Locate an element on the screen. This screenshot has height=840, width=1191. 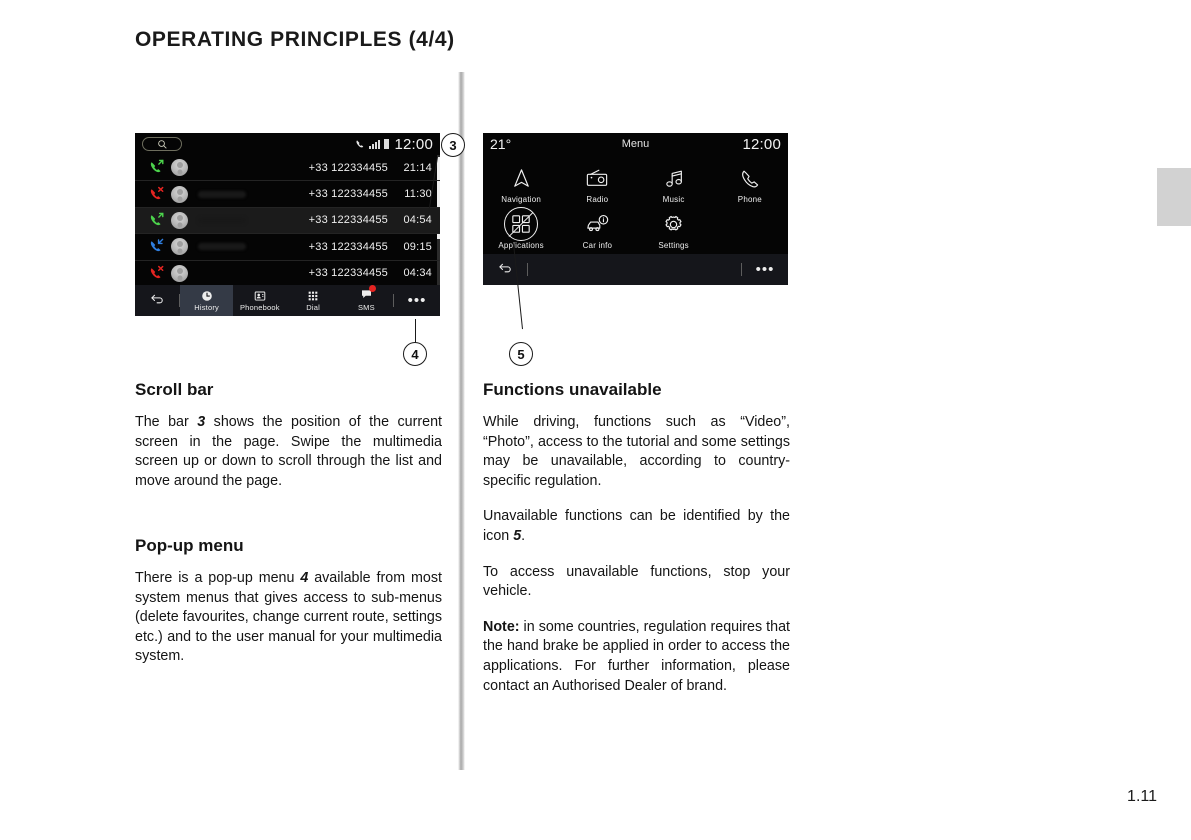
call-history-row: +33 122334455 04:54 is located at coordinates (287, 221).